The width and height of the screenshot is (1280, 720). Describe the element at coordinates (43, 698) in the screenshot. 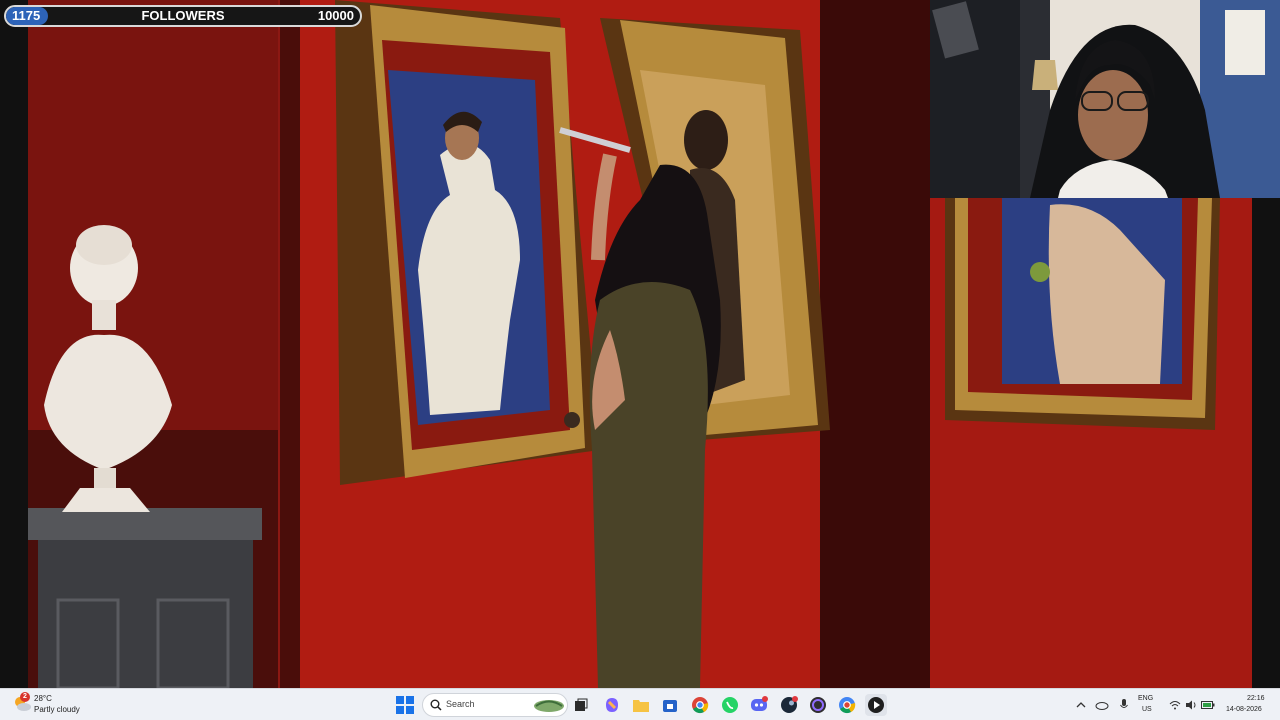

I see `weather-temperature: 28°C` at that location.